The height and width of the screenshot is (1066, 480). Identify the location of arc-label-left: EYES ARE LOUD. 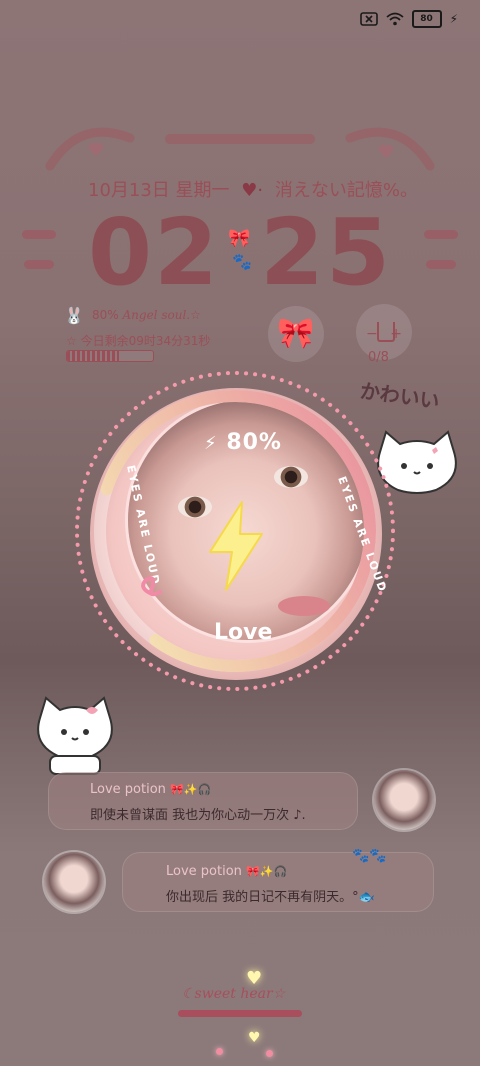
(143, 525).